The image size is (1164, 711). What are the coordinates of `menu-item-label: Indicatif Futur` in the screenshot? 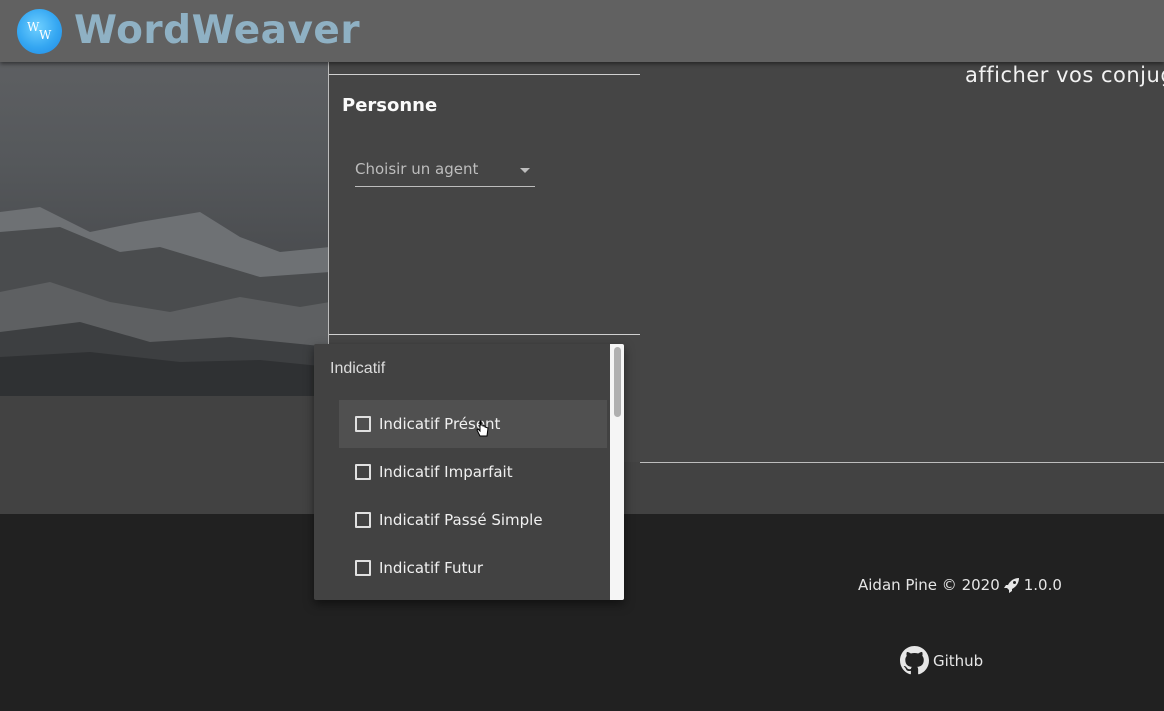 It's located at (431, 568).